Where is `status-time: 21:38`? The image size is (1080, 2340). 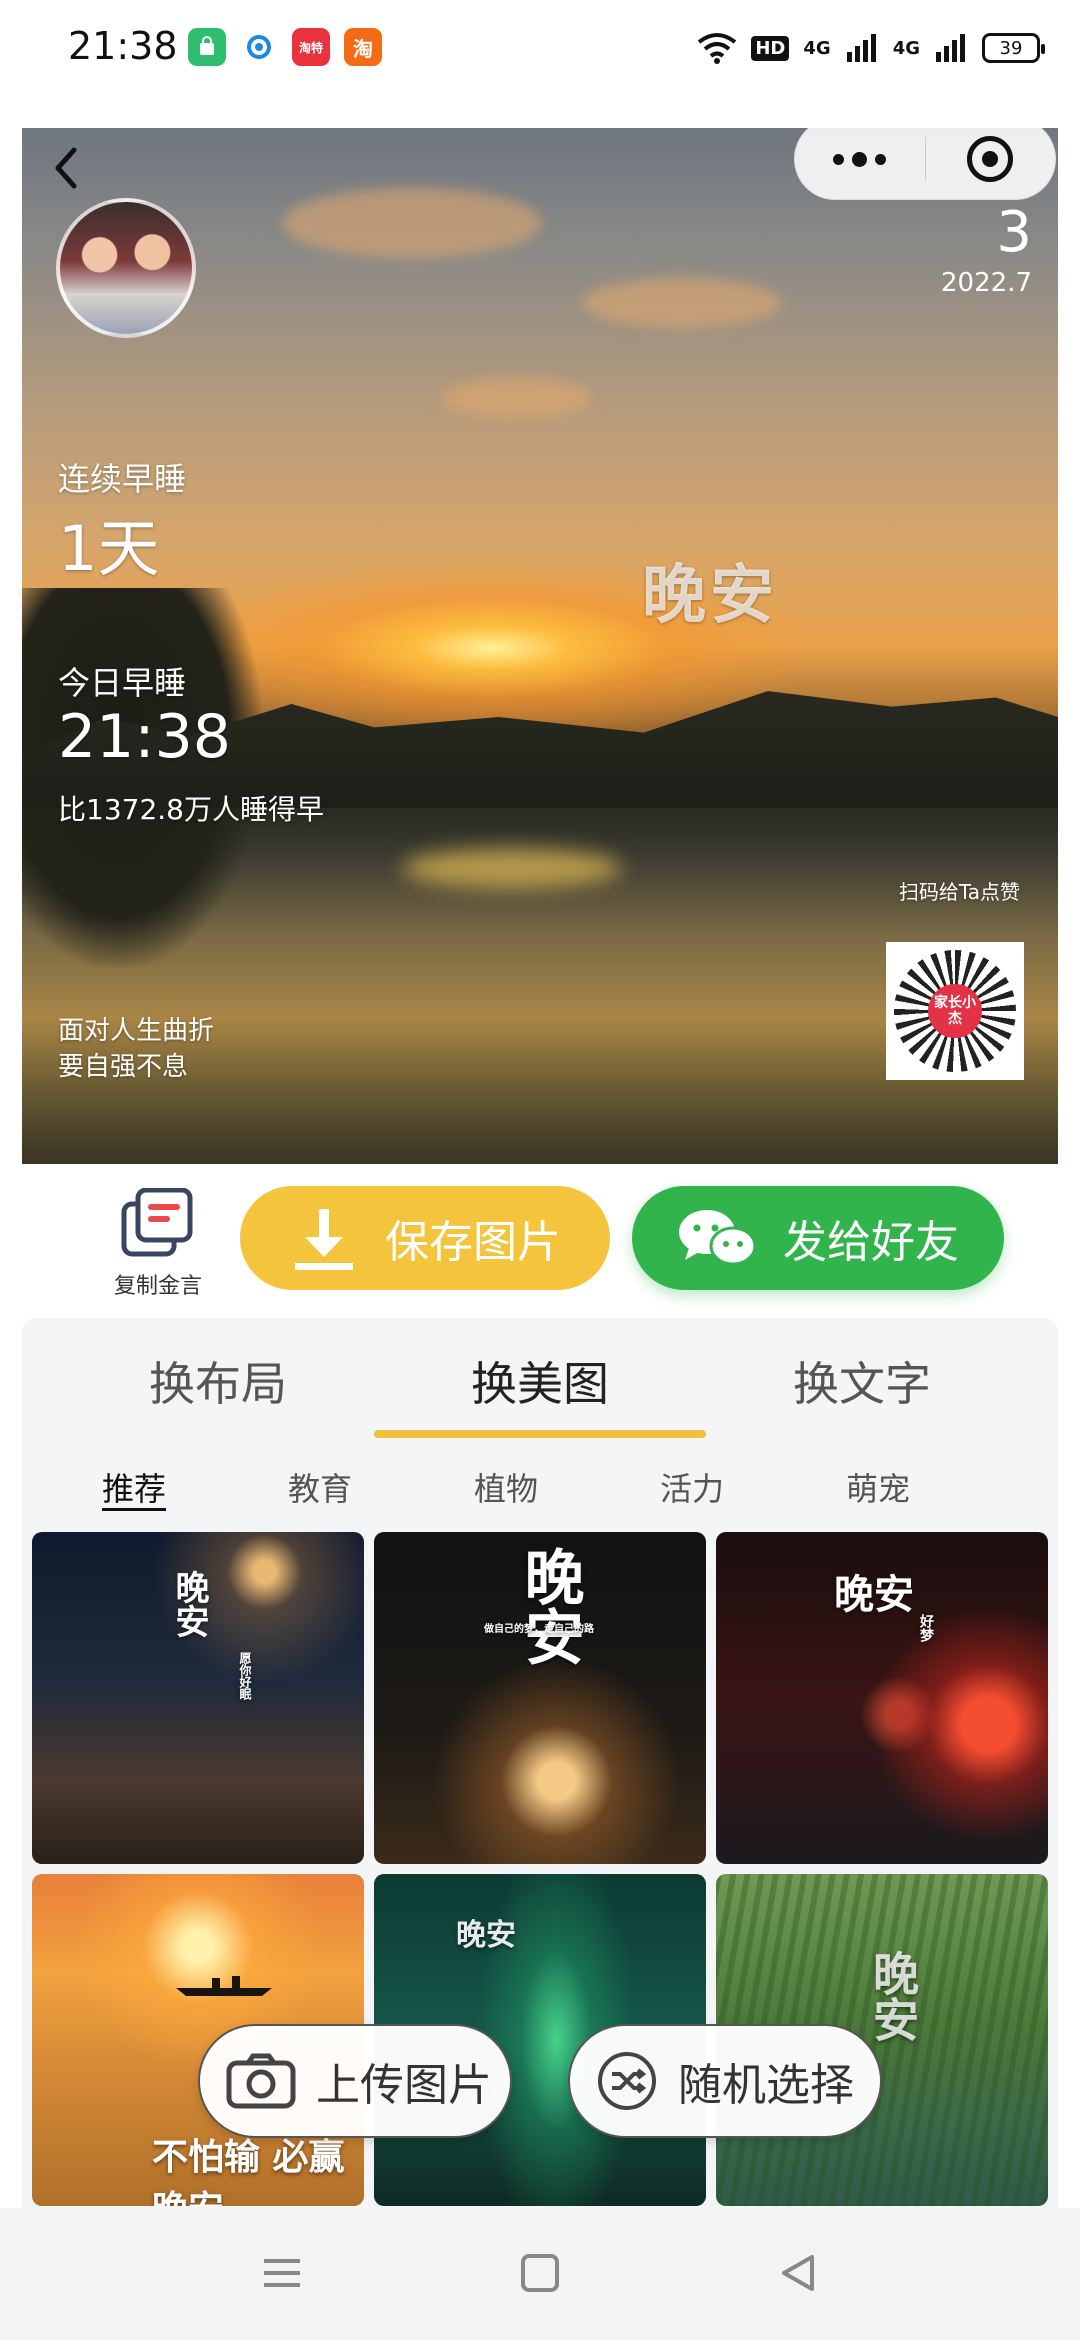 status-time: 21:38 is located at coordinates (123, 46).